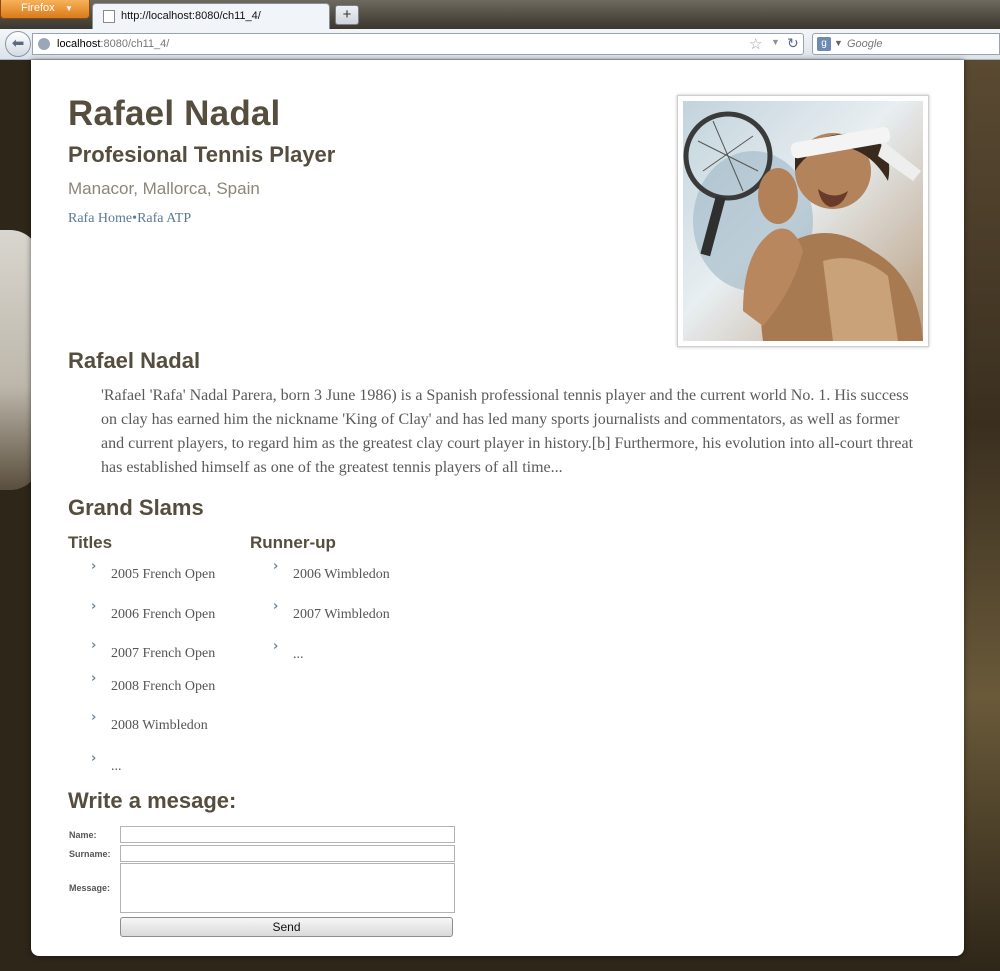  I want to click on back-button: ⬅, so click(18, 44).